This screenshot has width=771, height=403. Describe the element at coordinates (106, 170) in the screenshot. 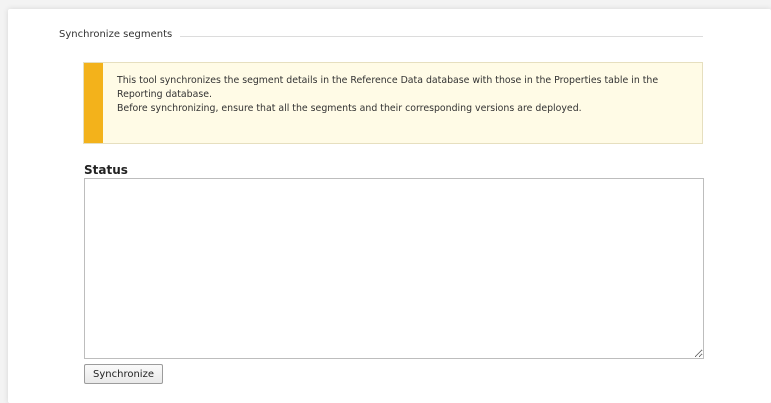

I see `status-label: Status` at that location.